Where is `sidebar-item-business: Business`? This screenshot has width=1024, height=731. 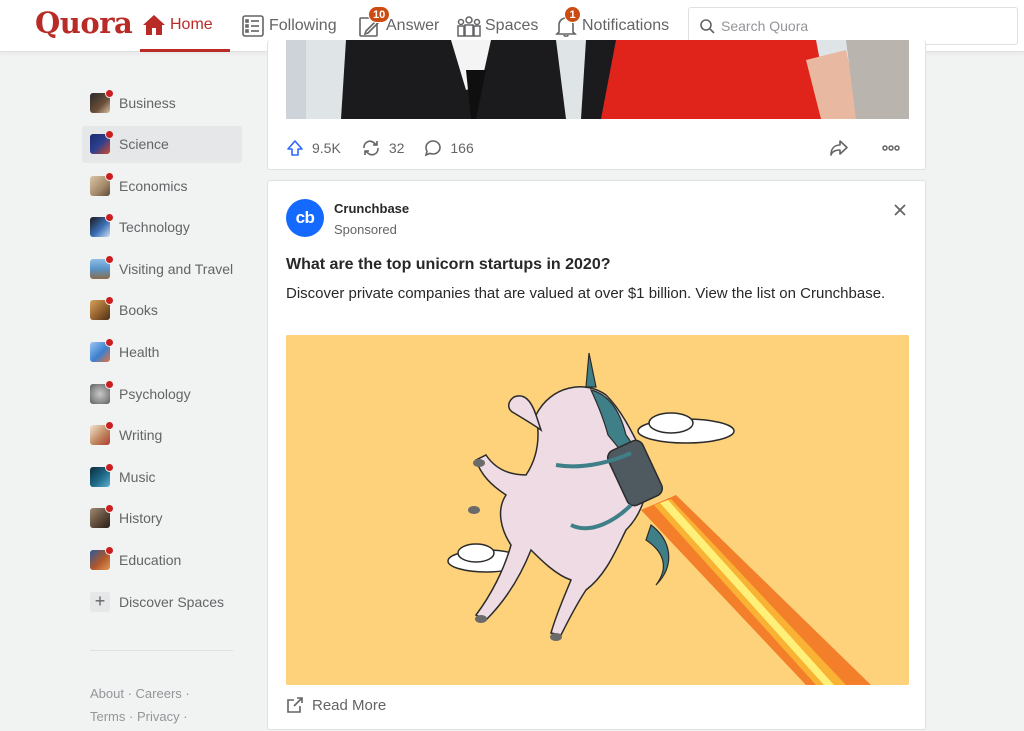 sidebar-item-business: Business is located at coordinates (162, 102).